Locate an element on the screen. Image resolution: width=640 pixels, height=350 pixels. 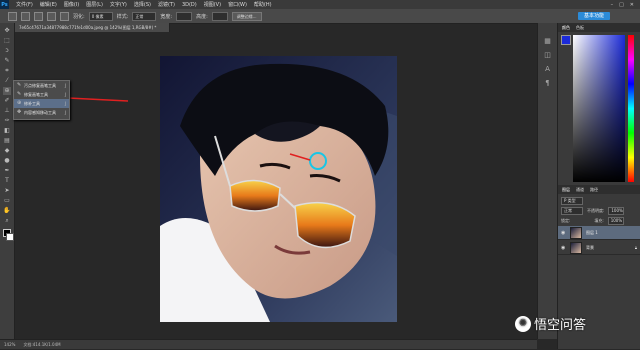
fill-input: 100% is located at coordinates (615, 220).